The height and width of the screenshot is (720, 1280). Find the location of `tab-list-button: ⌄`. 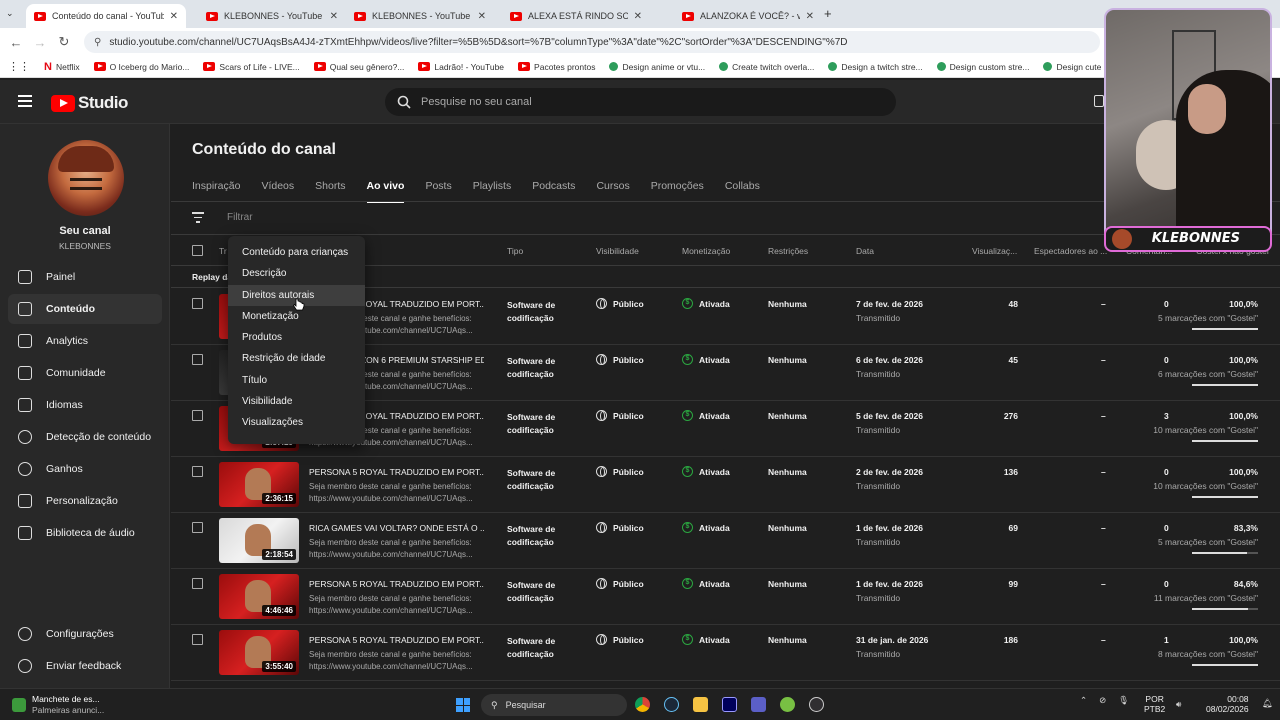

tab-list-button: ⌄ is located at coordinates (10, 13).